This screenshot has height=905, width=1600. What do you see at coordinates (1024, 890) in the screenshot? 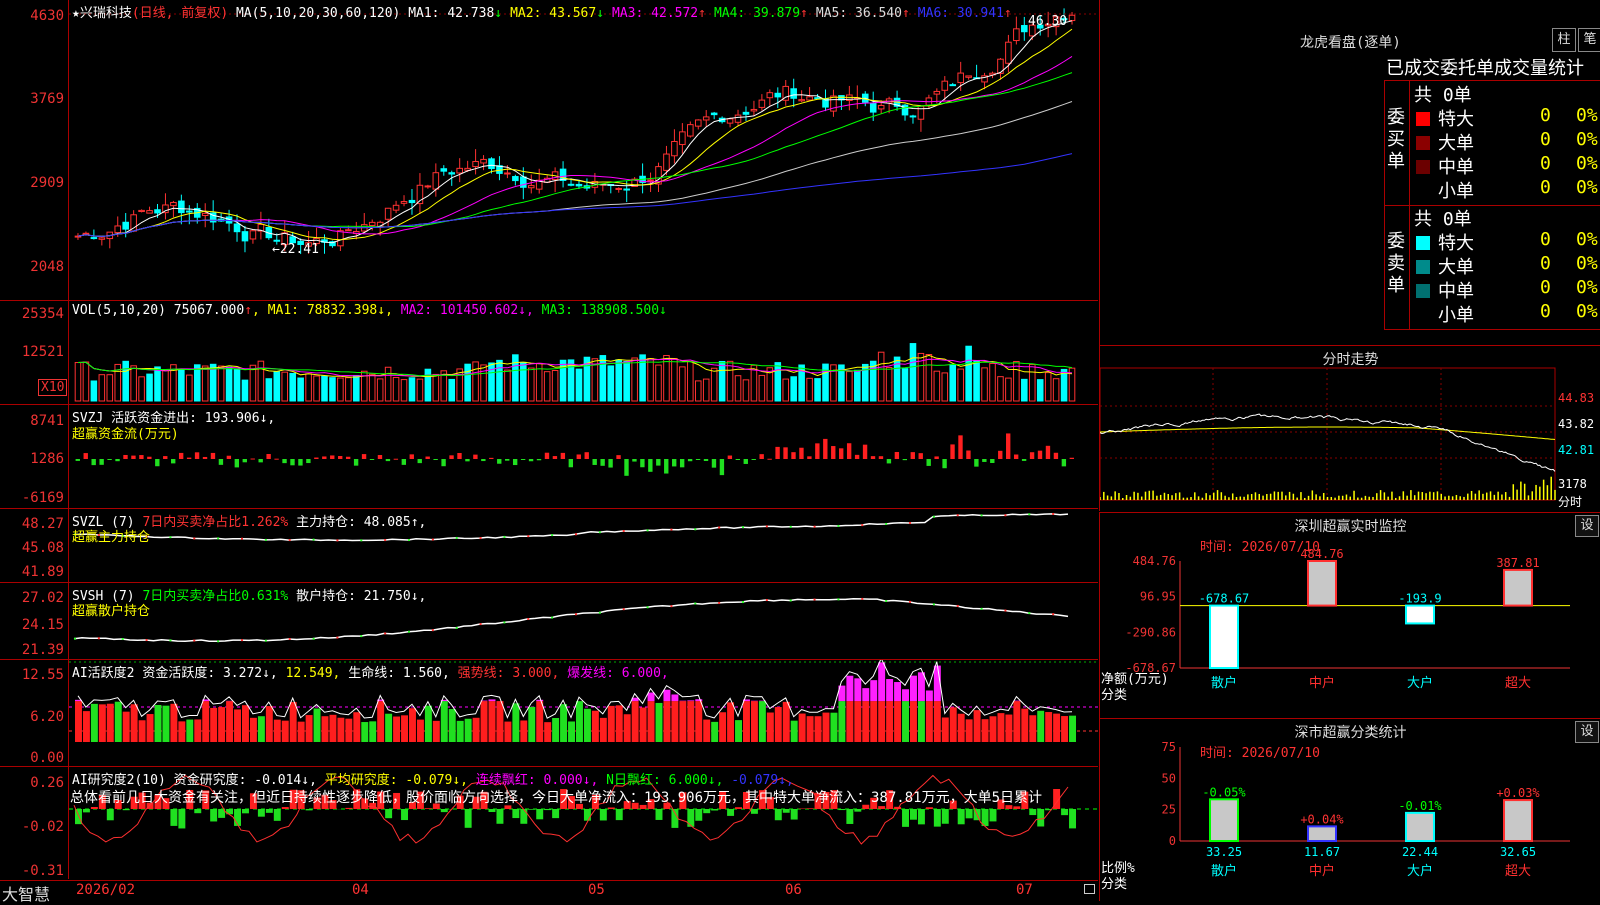
I see `date-label: 07` at bounding box center [1024, 890].